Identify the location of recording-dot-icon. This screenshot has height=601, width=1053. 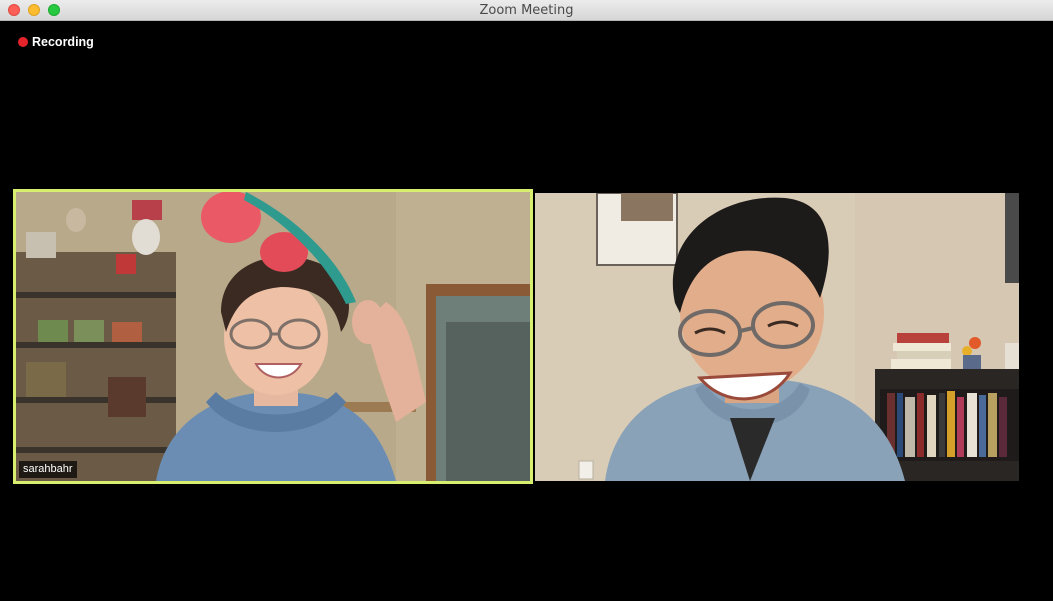
(23, 42).